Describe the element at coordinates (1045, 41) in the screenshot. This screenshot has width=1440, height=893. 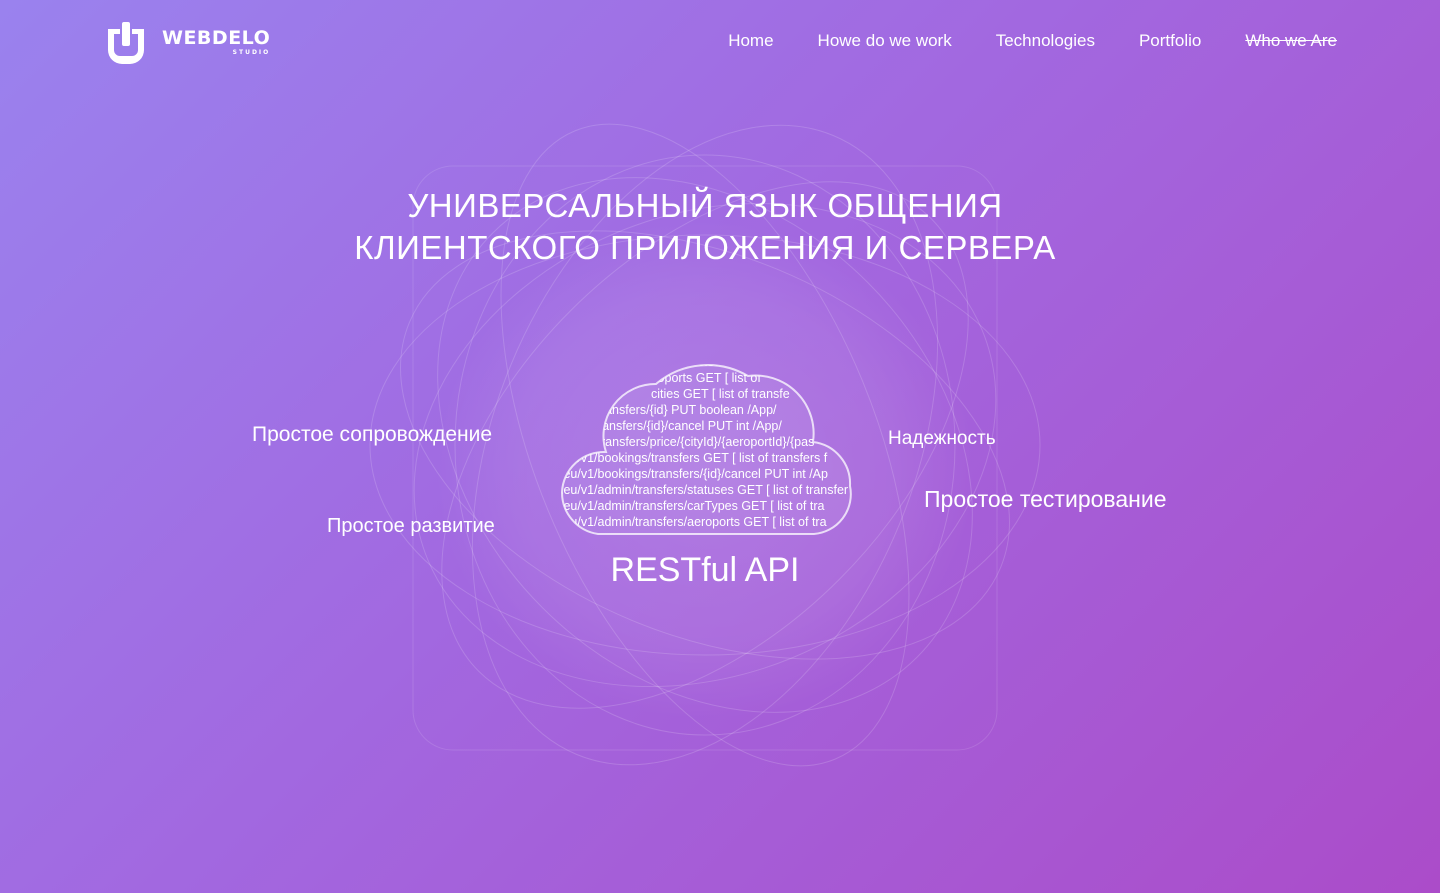
I see `nav-technologies: Technologies` at that location.